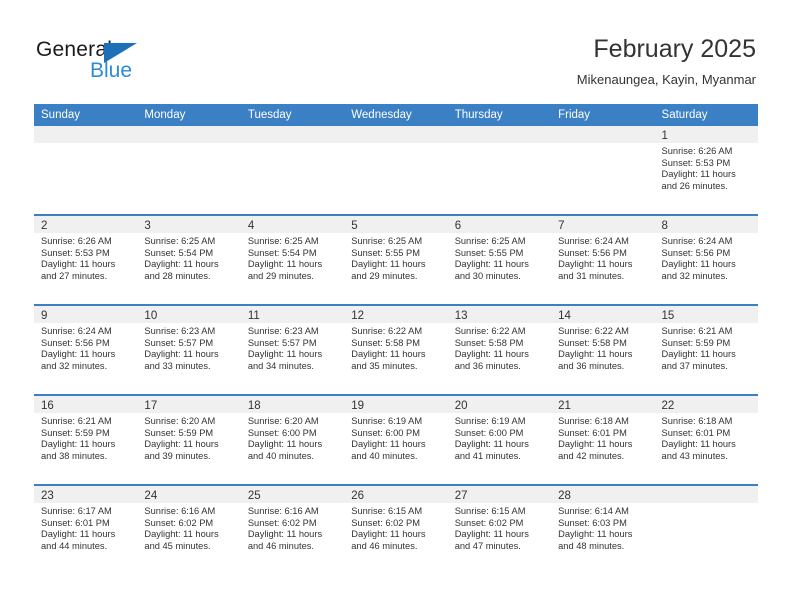 The height and width of the screenshot is (612, 792). What do you see at coordinates (458, 226) in the screenshot?
I see `day-number: 6` at bounding box center [458, 226].